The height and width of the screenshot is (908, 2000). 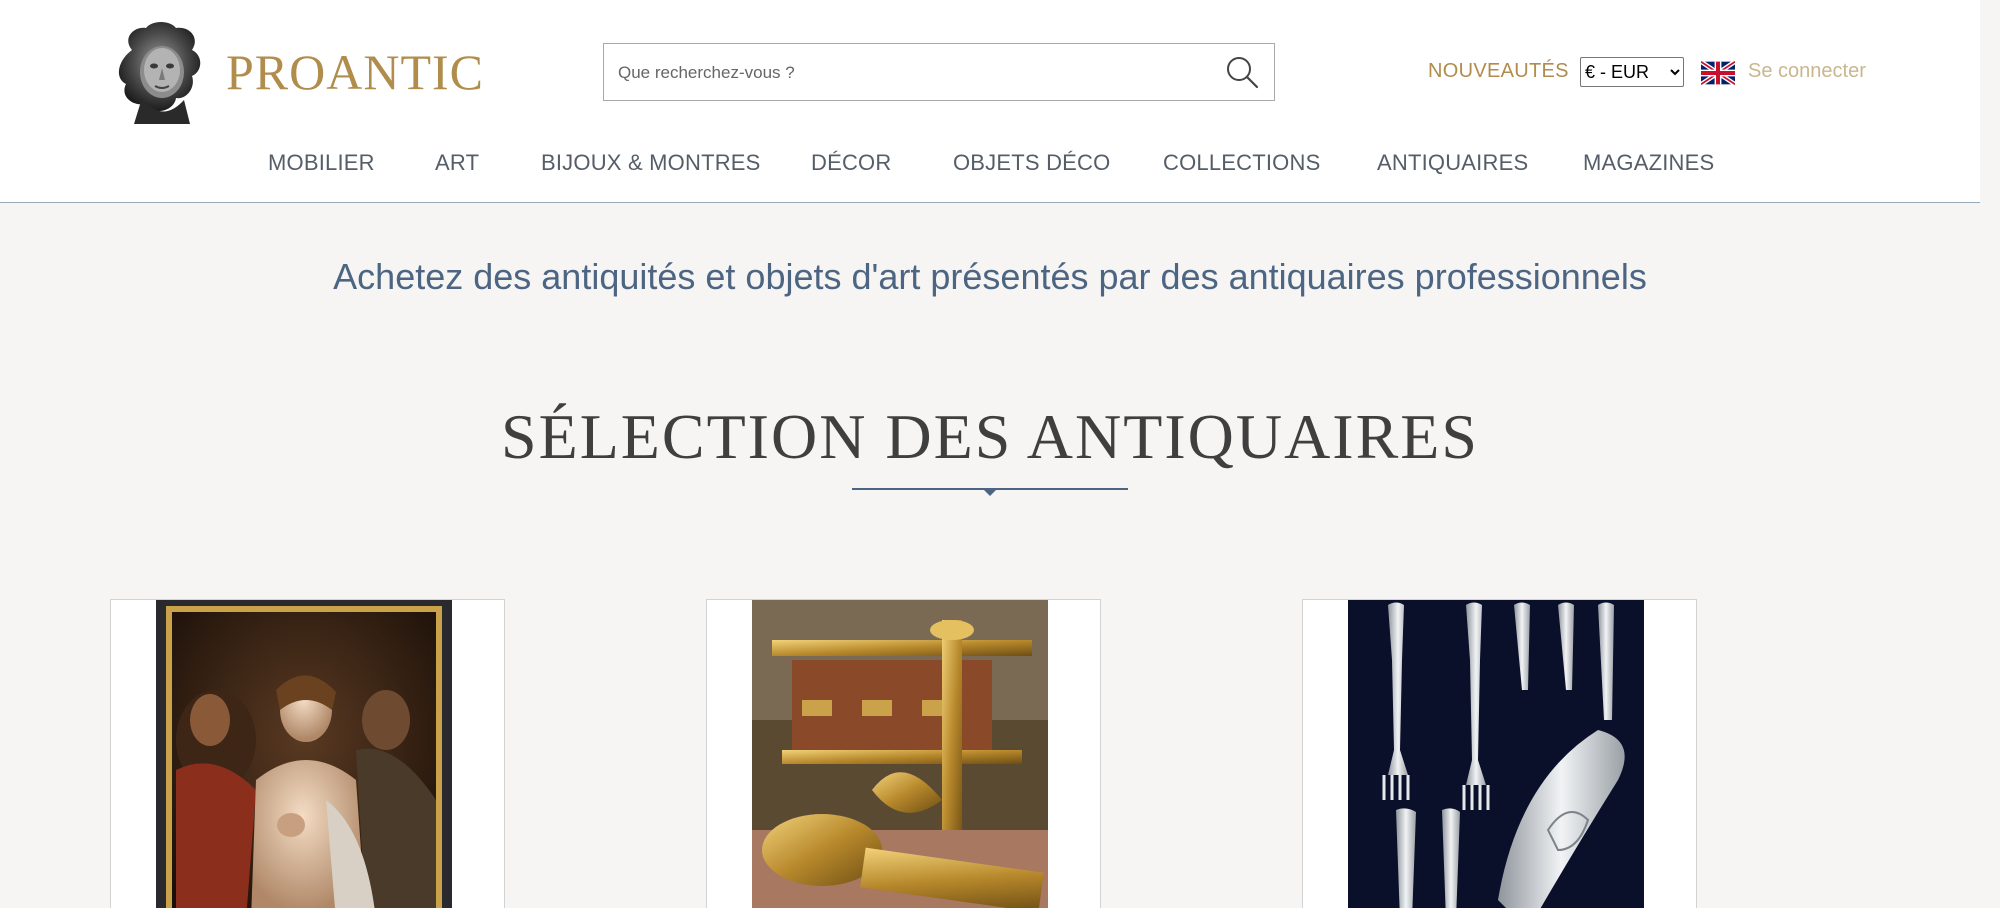 I want to click on product-card-painting, so click(x=307, y=753).